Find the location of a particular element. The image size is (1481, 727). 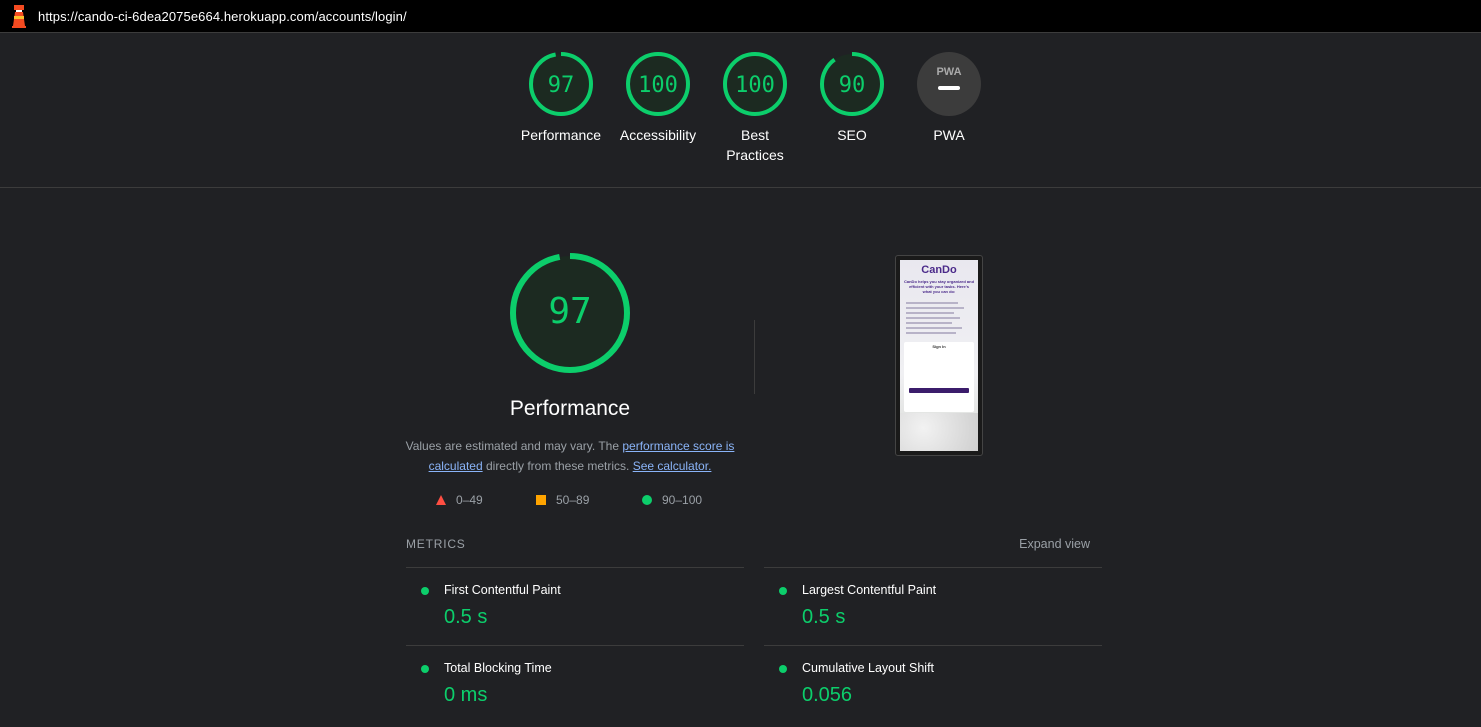

gauge-label: Accessibility is located at coordinates (658, 135).